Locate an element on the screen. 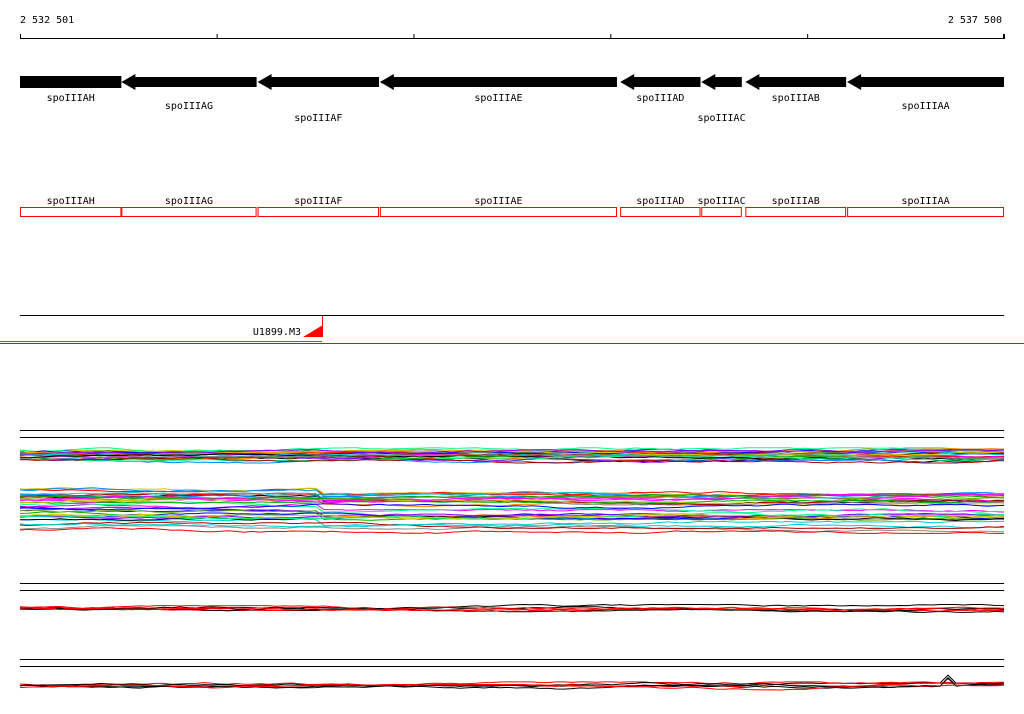  gene-arrow-label: spoIIIAB is located at coordinates (796, 98).